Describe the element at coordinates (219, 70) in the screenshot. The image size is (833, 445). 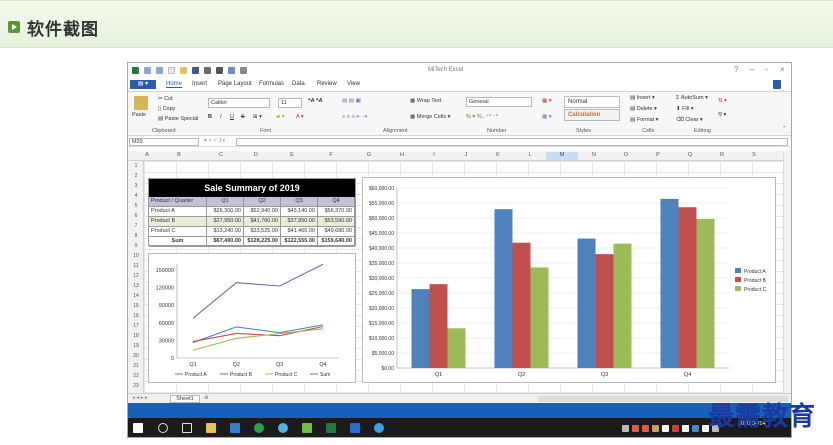
I see `print-icon` at that location.